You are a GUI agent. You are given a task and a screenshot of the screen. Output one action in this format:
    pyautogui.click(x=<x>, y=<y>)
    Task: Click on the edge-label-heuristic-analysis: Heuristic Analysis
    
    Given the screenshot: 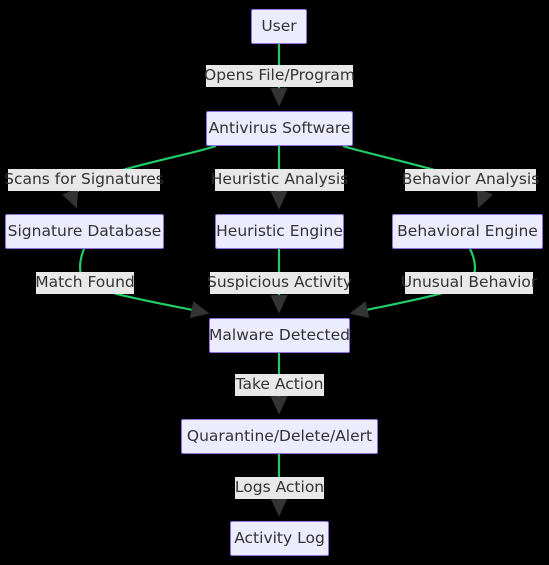 What is the action you would take?
    pyautogui.click(x=279, y=180)
    